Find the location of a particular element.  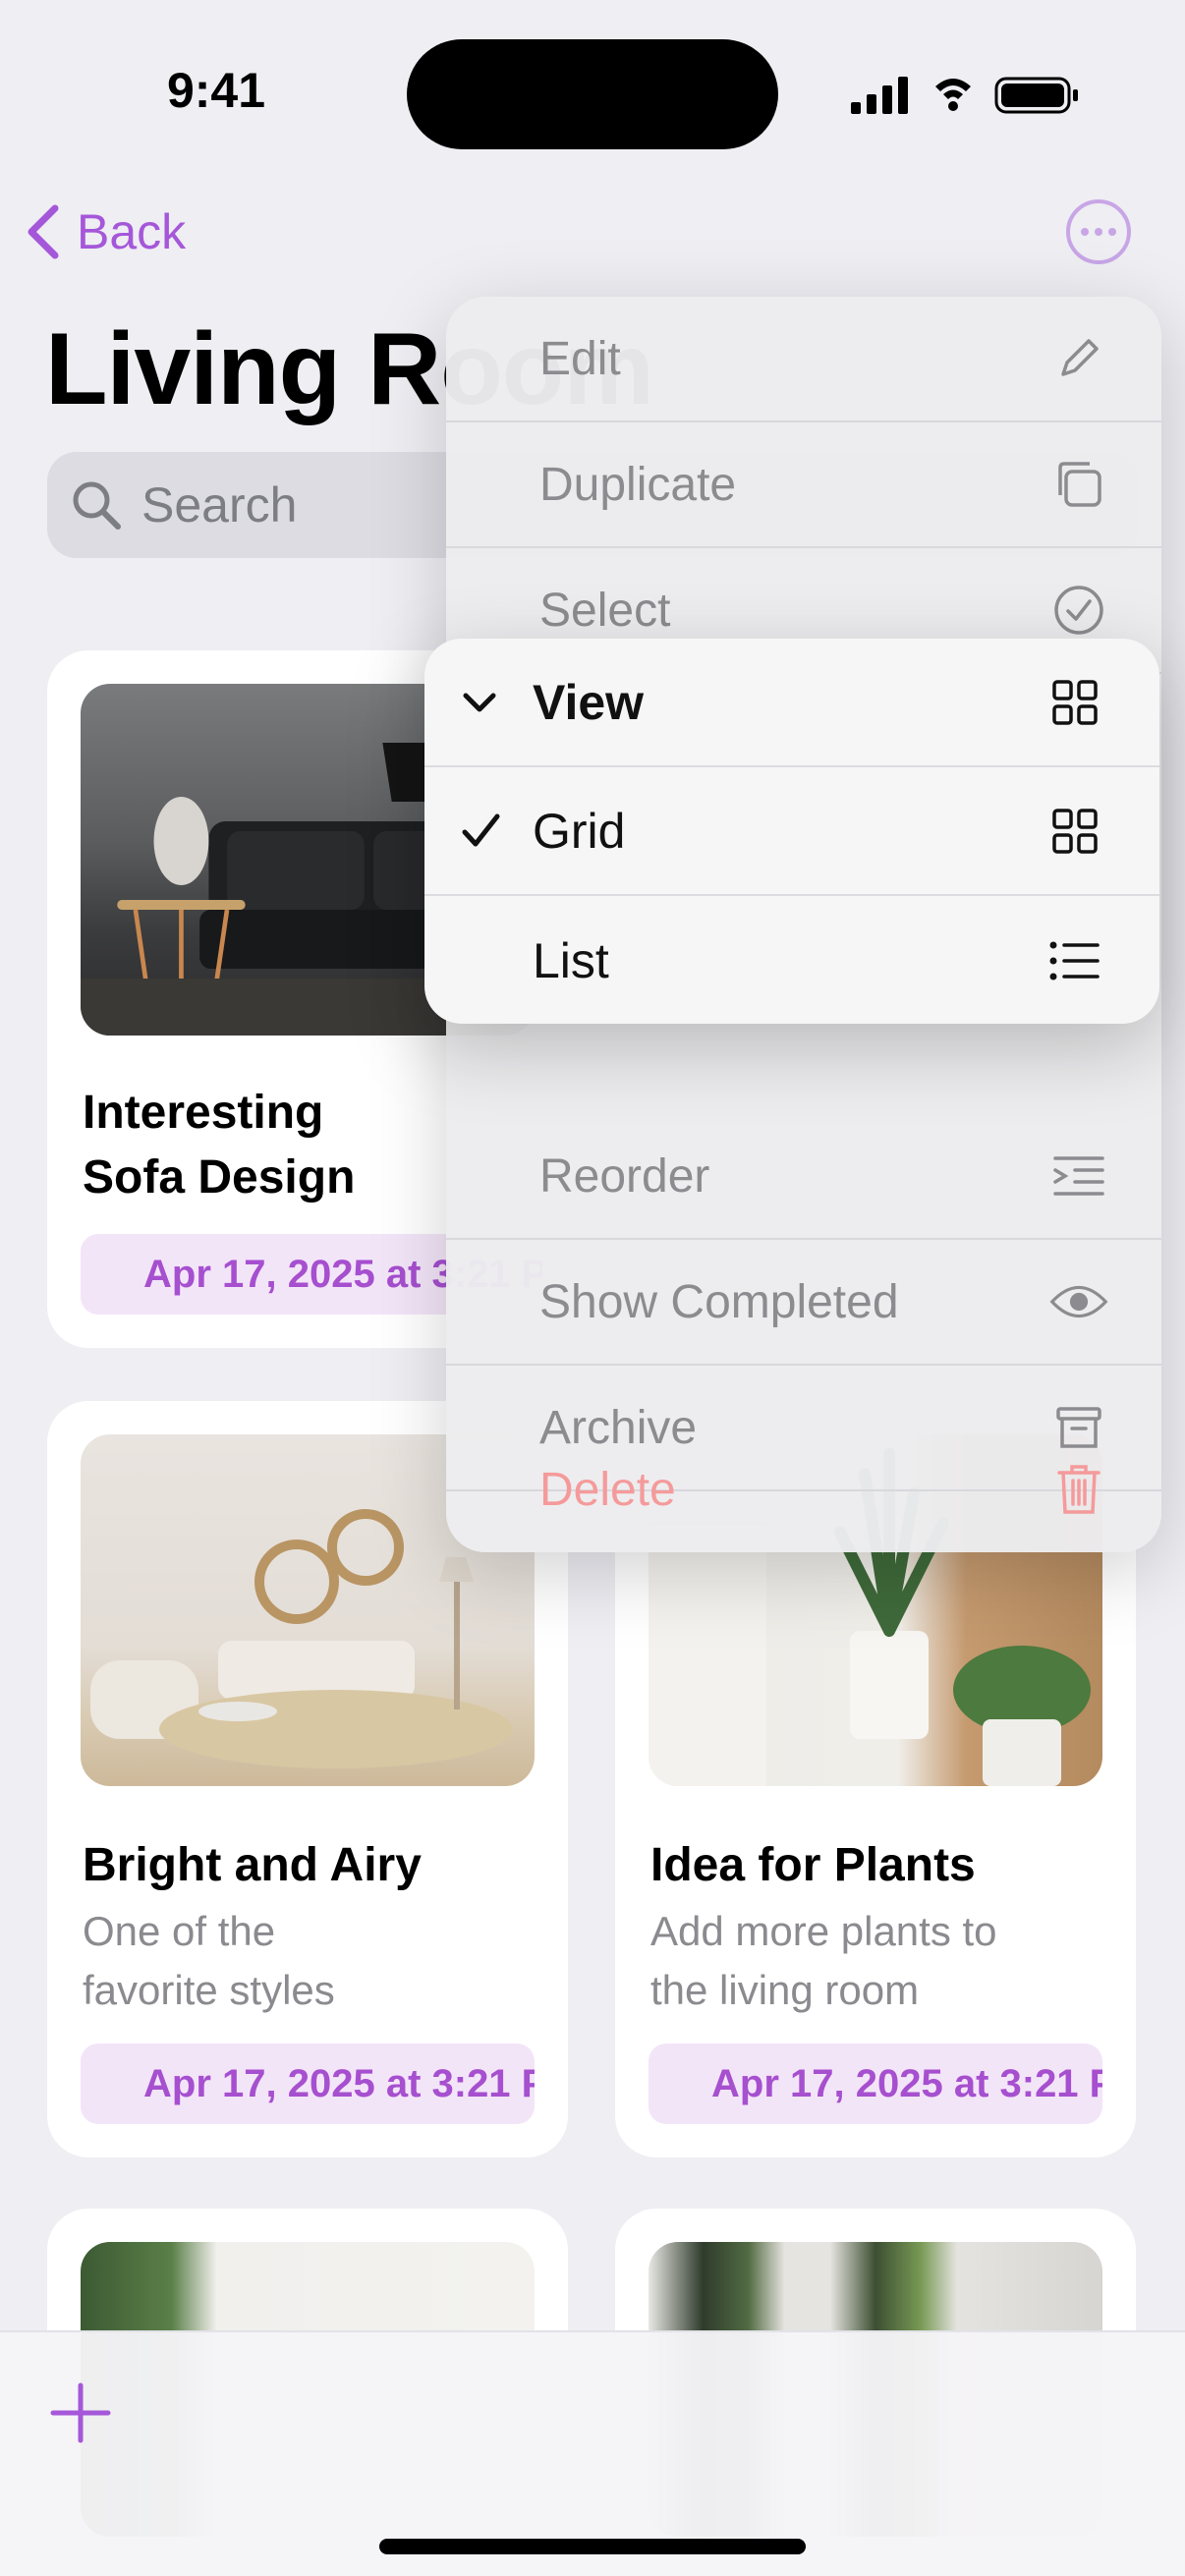

checkmark-placeholder is located at coordinates (490, 960).